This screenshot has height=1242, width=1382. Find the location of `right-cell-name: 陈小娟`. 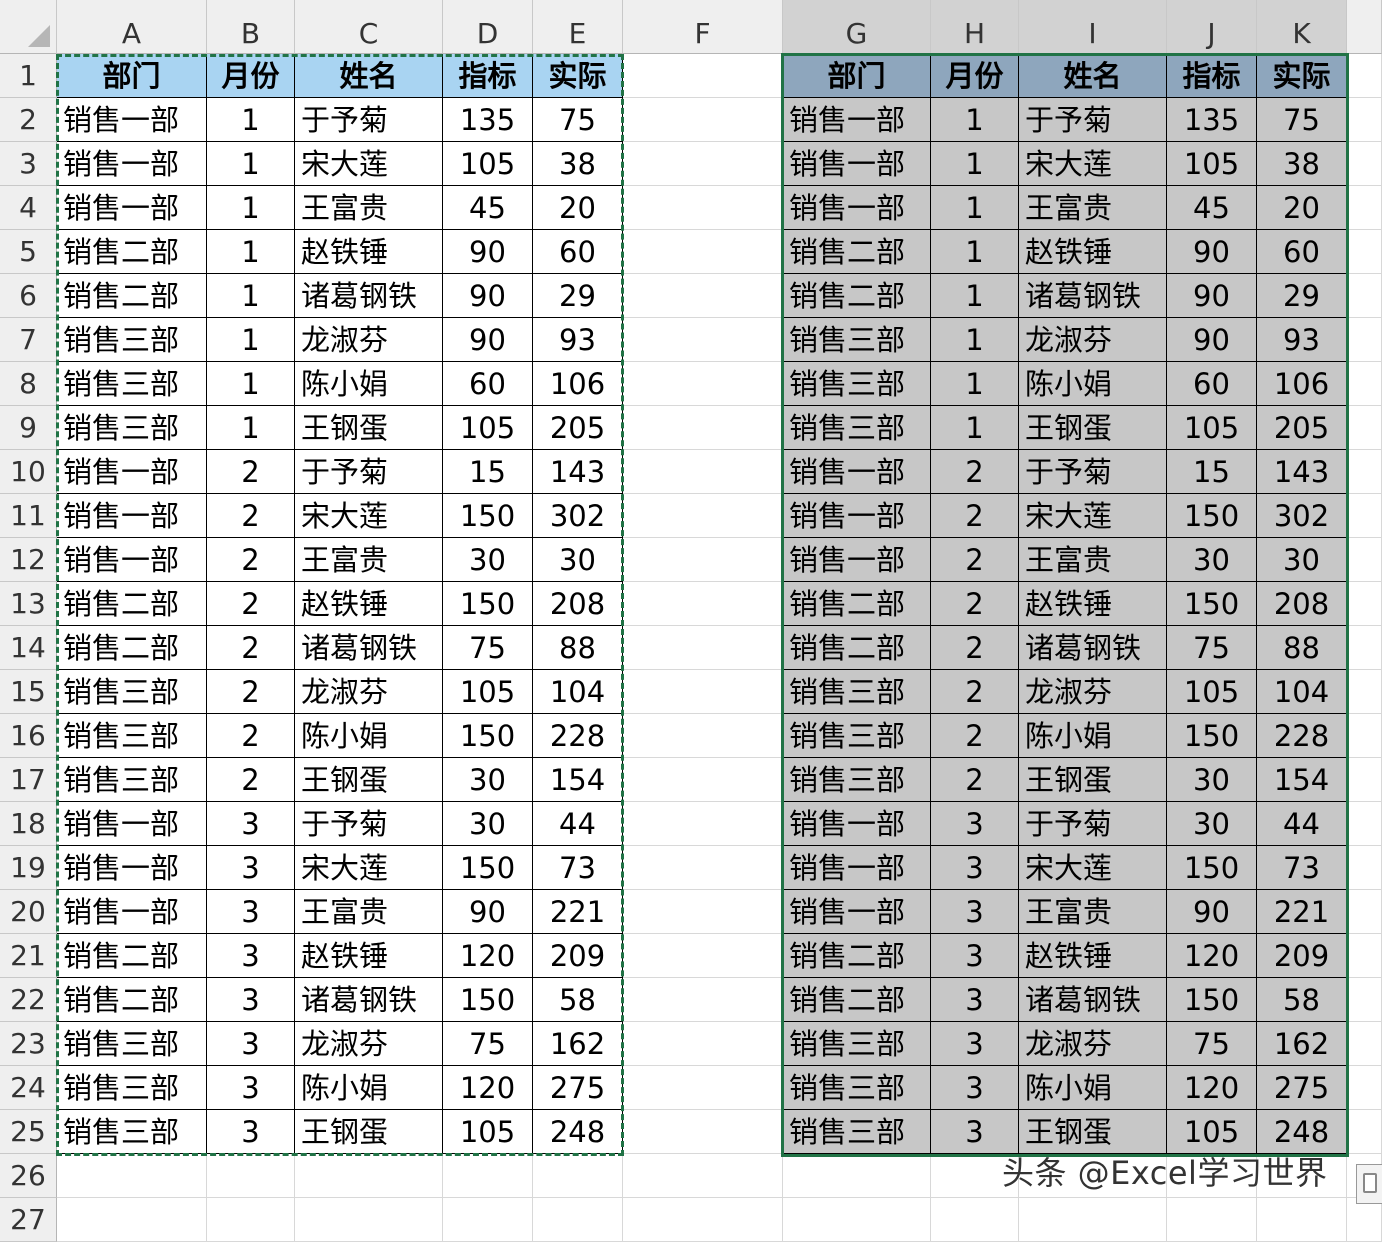

right-cell-name: 陈小娟 is located at coordinates (1093, 1088).